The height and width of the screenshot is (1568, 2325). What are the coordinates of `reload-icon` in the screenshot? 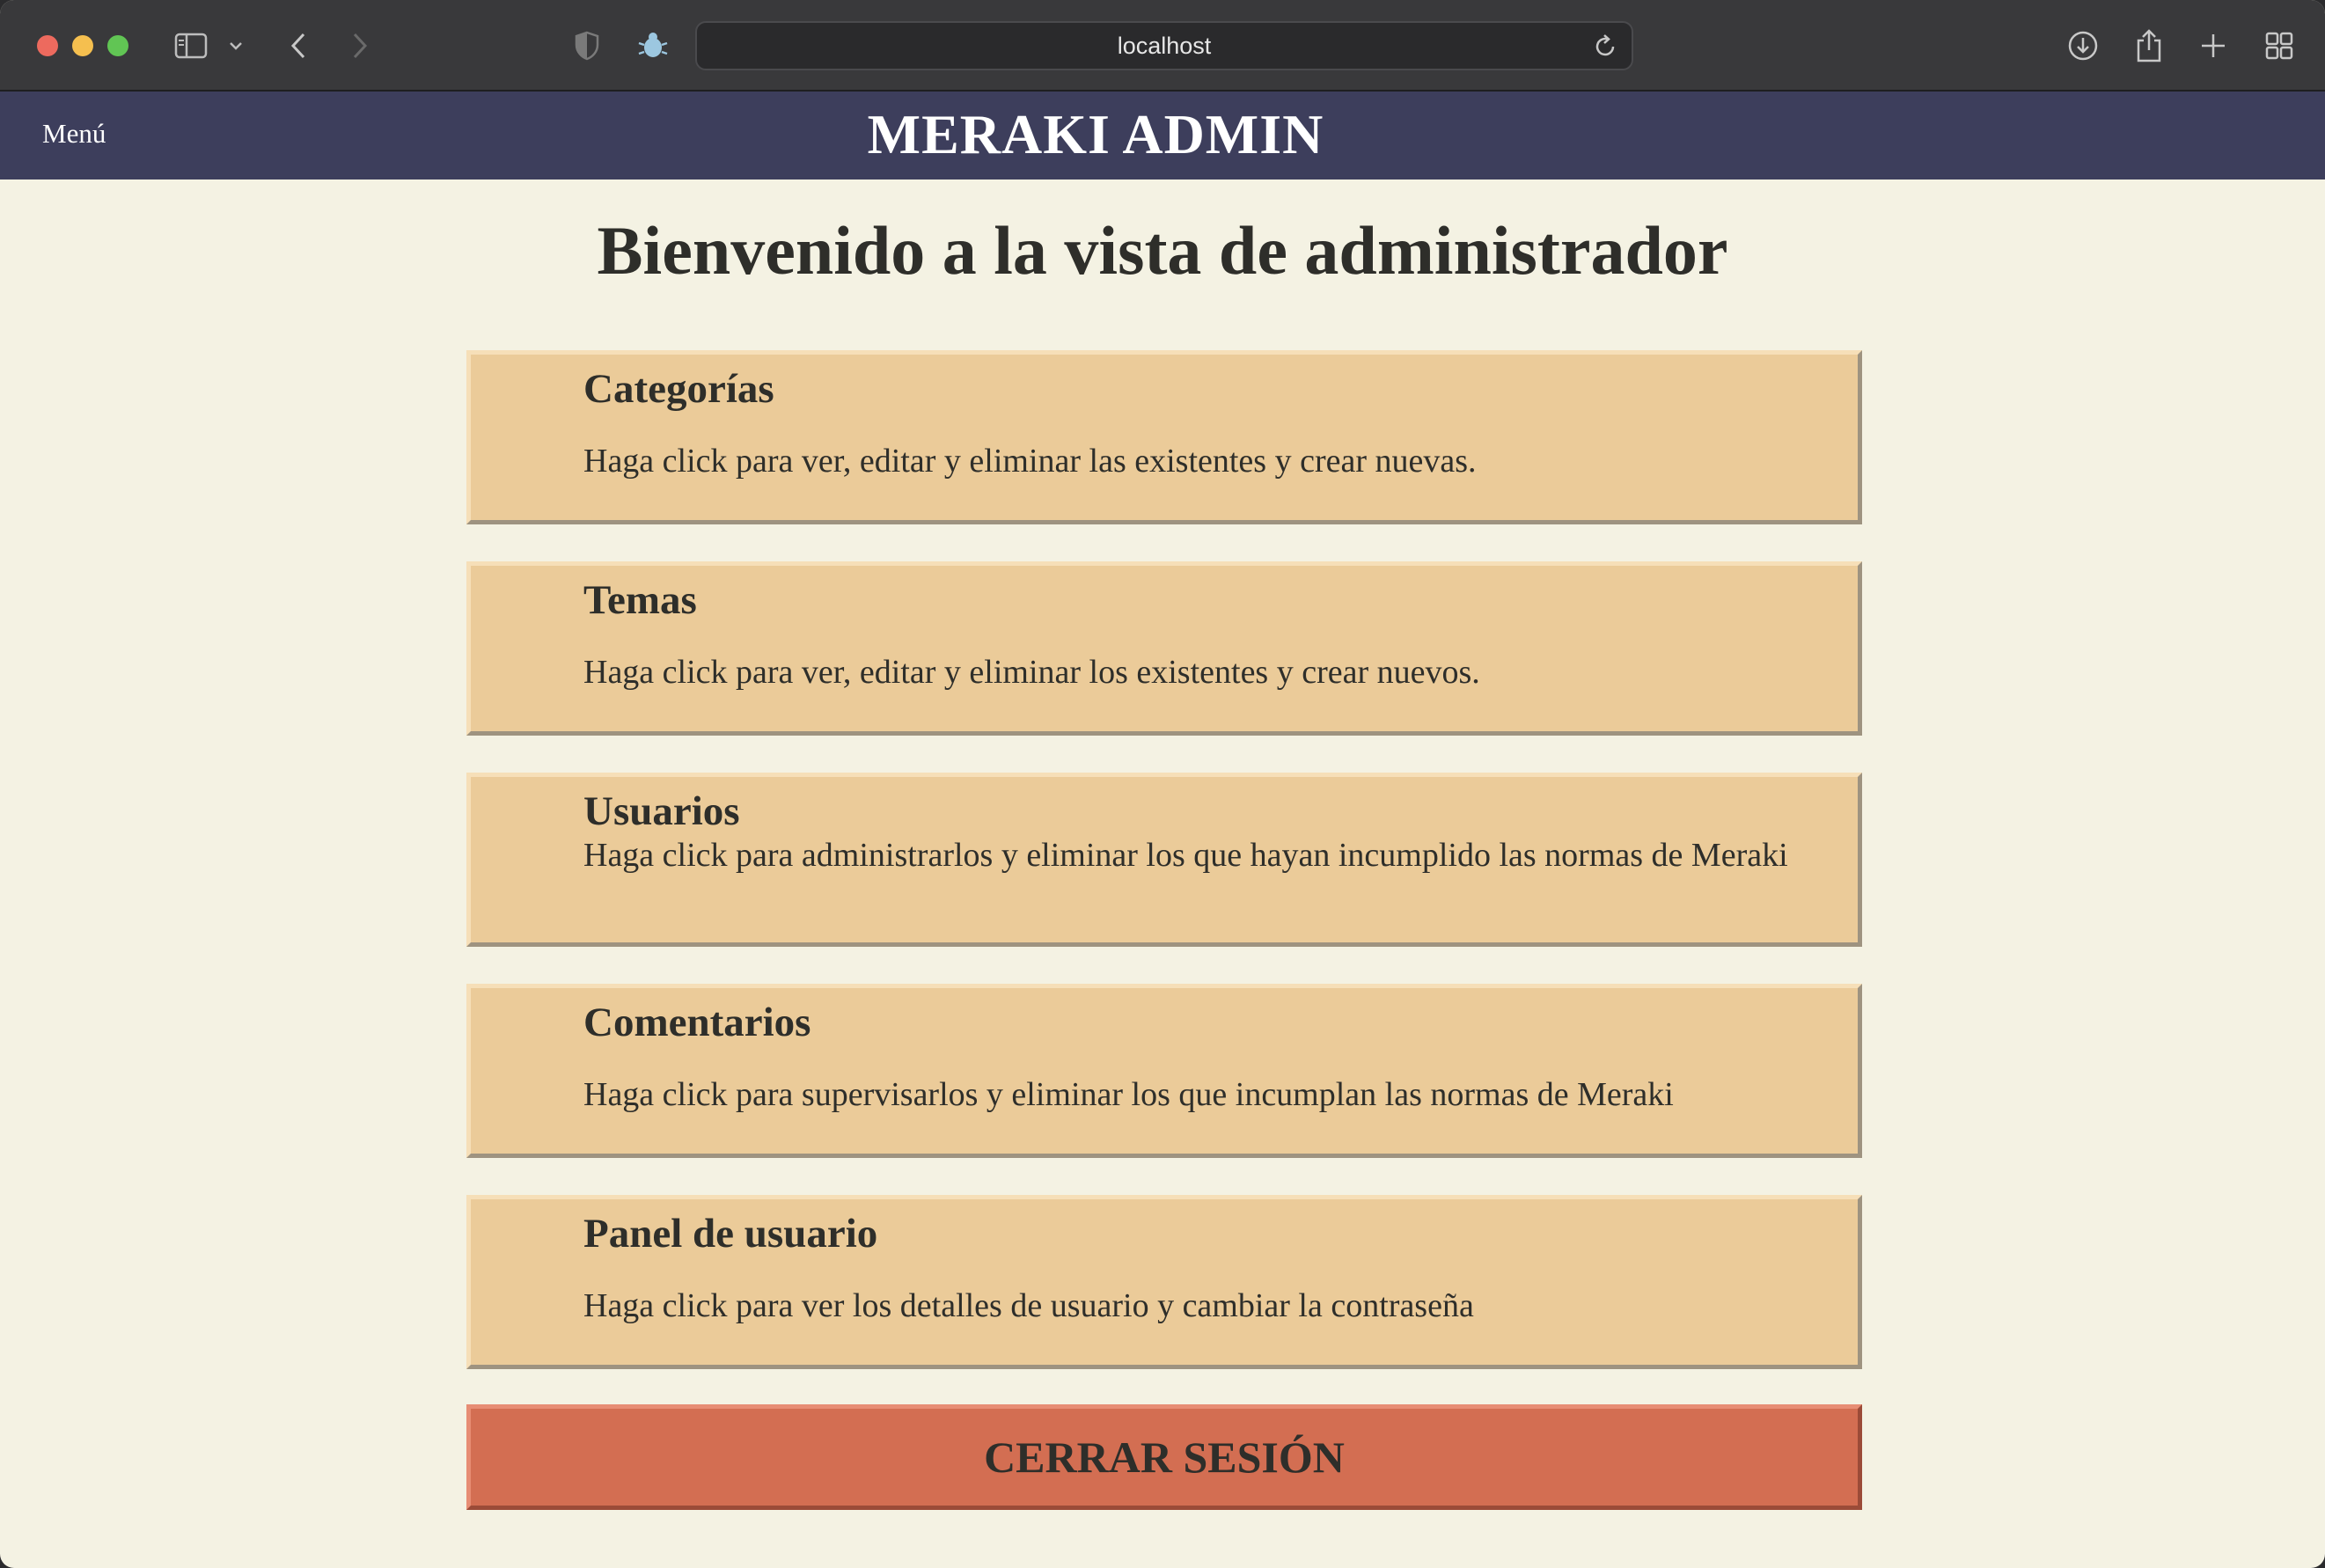 It's located at (1605, 48).